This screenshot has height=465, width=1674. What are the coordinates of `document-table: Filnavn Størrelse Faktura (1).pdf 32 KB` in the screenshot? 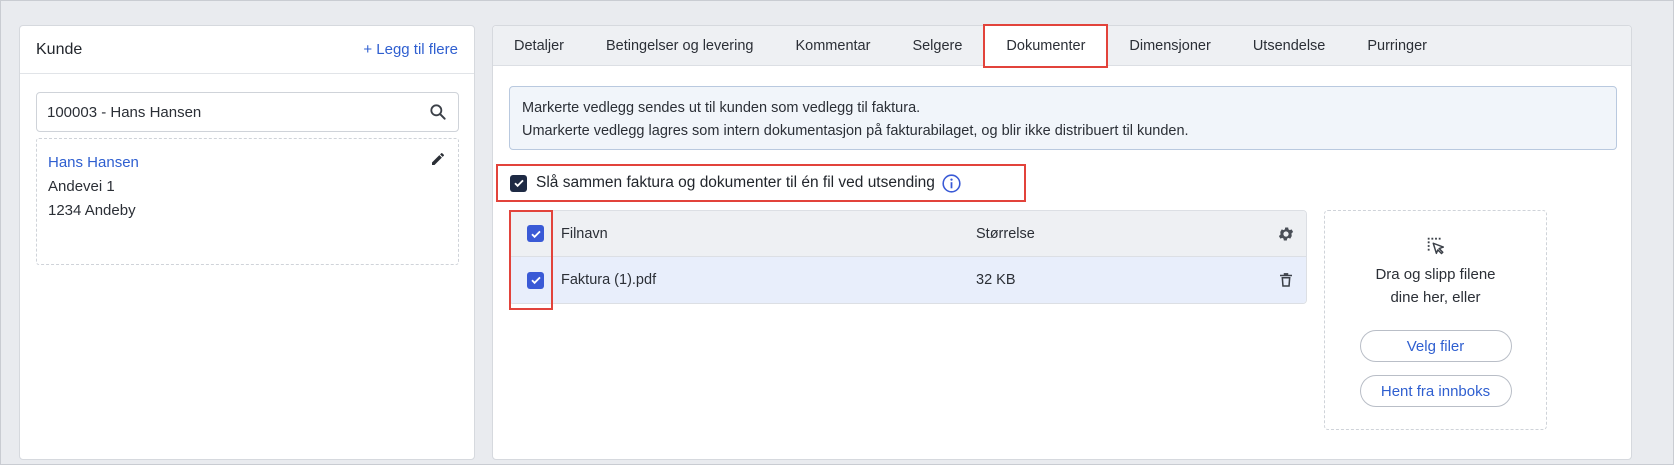 It's located at (908, 257).